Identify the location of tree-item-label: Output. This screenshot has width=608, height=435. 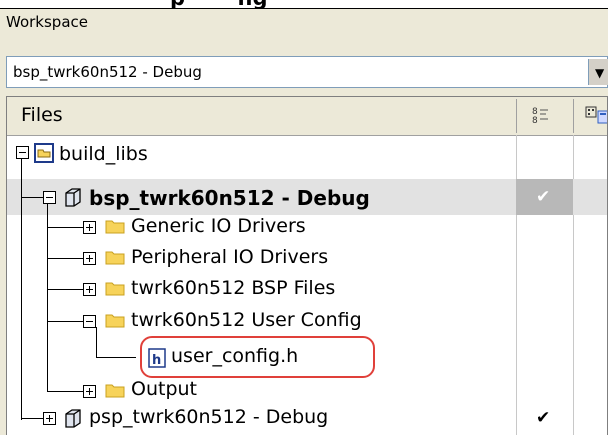
(164, 389).